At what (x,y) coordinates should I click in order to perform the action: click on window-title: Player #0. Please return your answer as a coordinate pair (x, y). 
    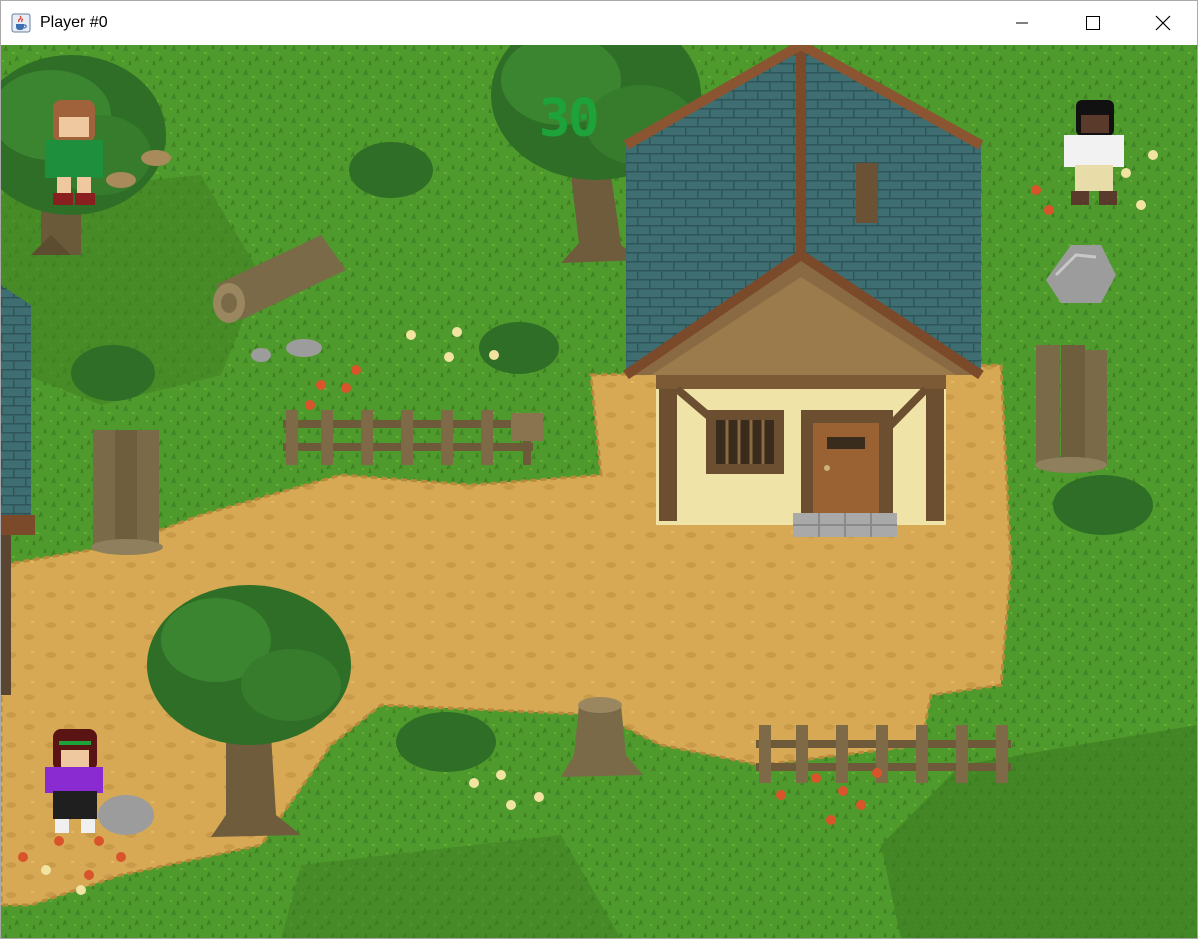
    Looking at the image, I should click on (74, 22).